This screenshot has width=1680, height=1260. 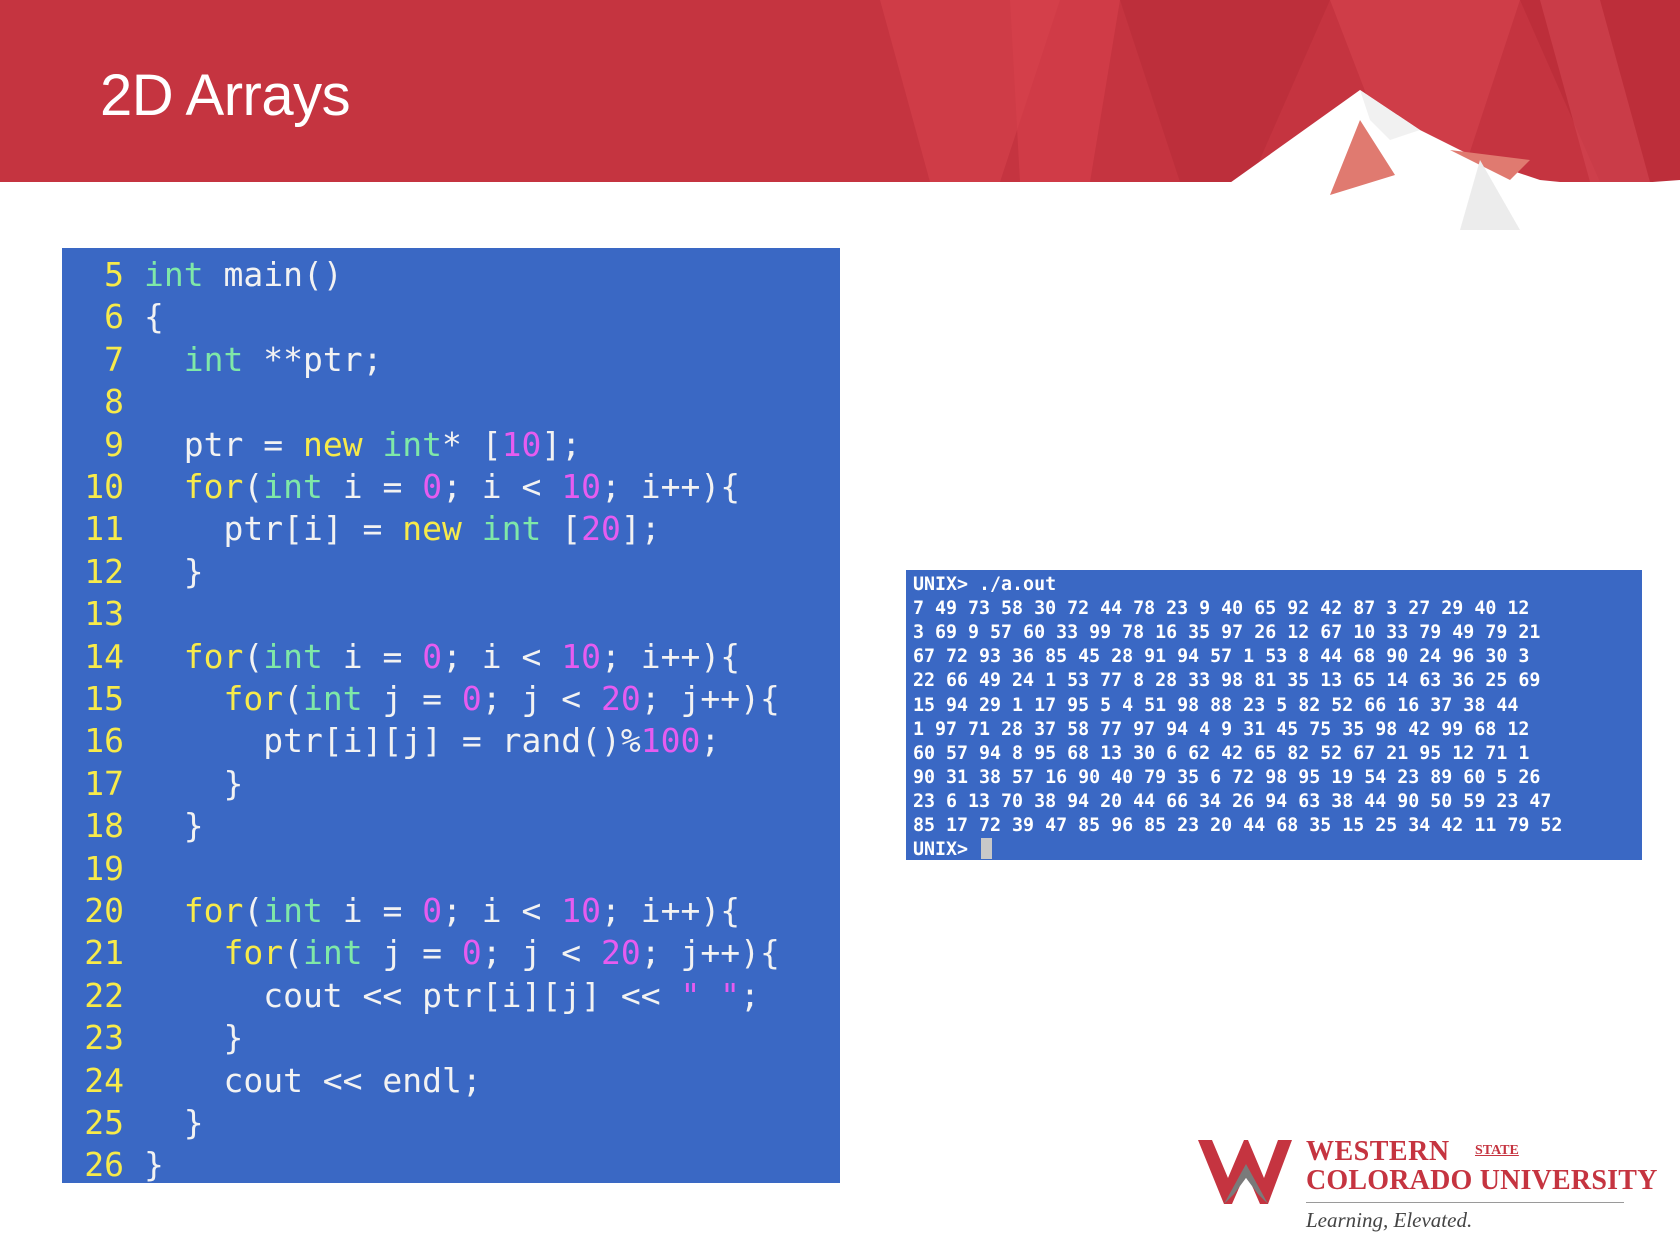 I want to click on logo-state-text: STATE, so click(x=1497, y=1150).